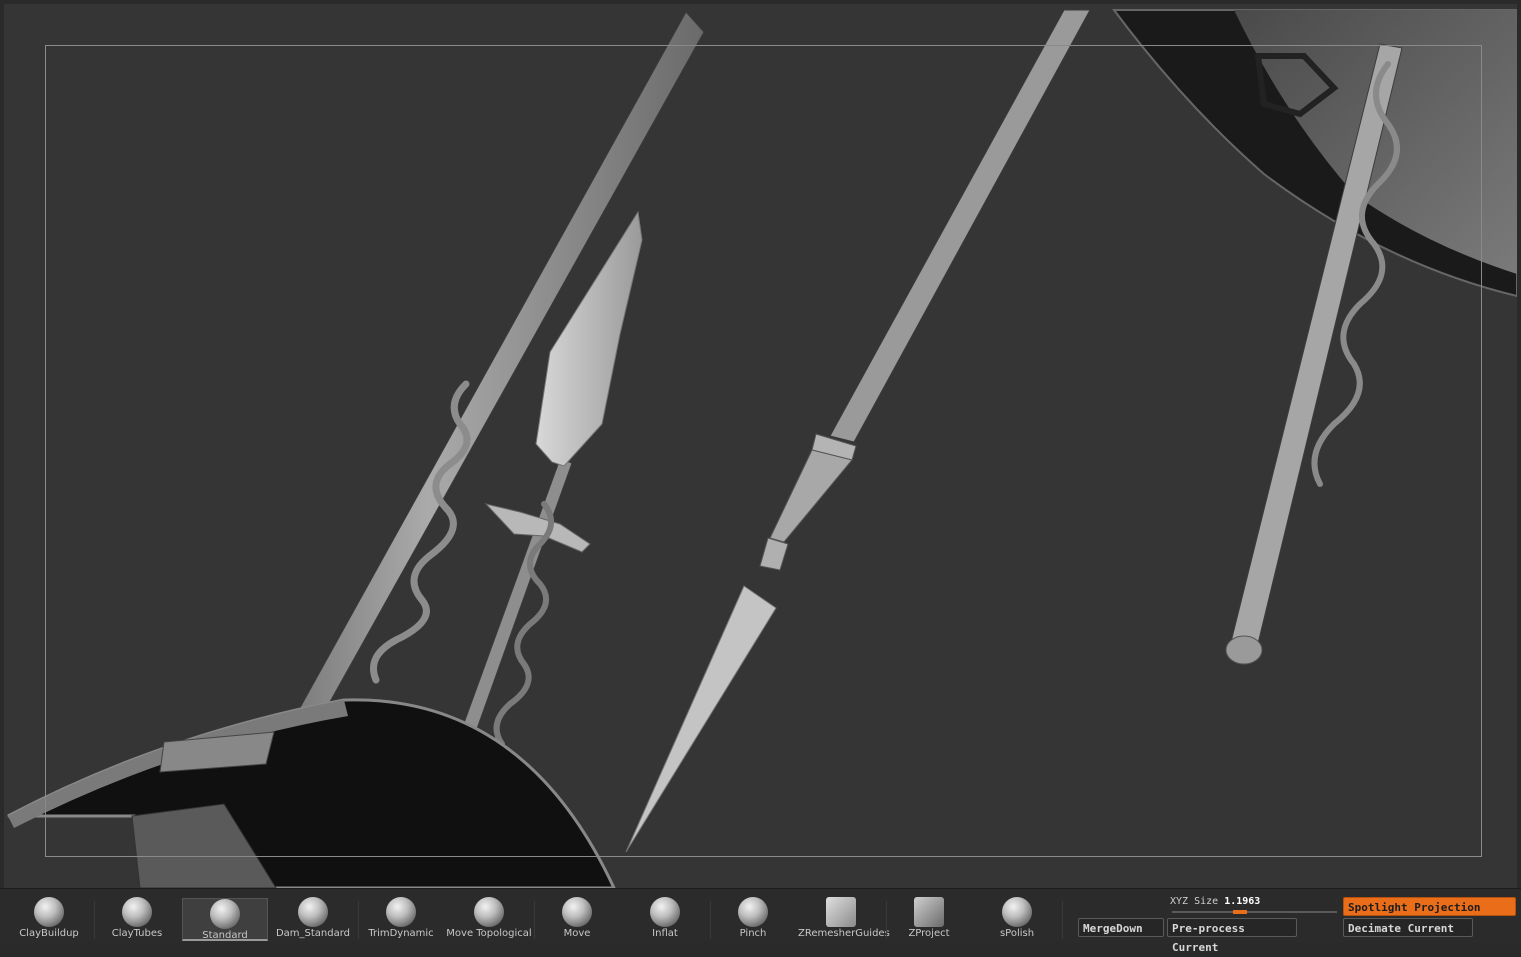 This screenshot has width=1521, height=957. What do you see at coordinates (701, 719) in the screenshot?
I see `pike-blade` at bounding box center [701, 719].